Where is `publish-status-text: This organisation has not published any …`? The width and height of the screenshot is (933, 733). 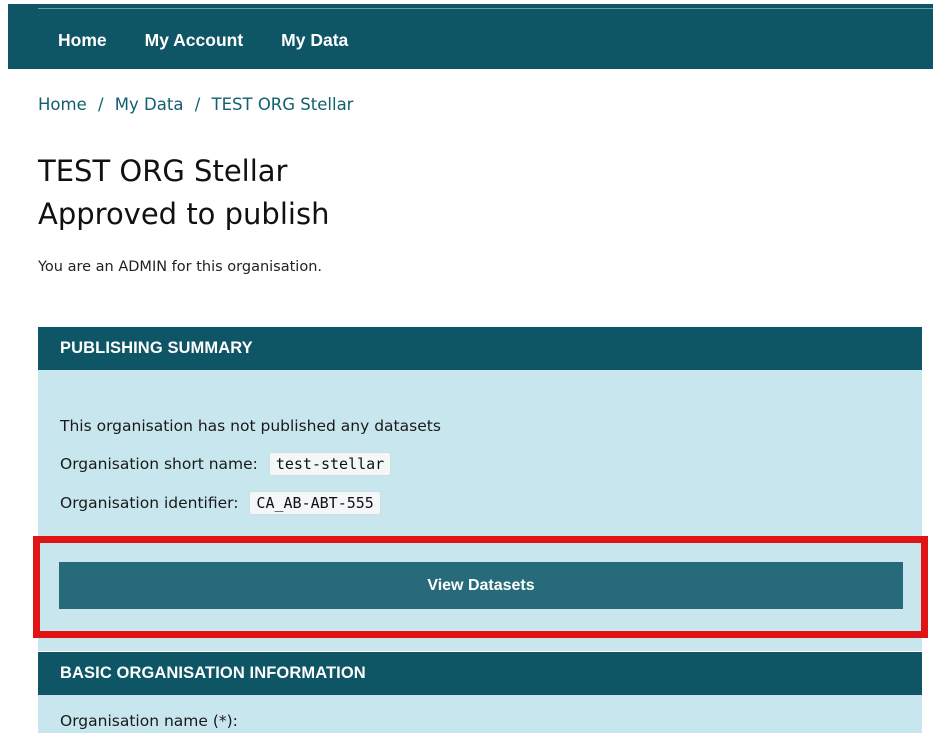 publish-status-text: This organisation has not published any … is located at coordinates (250, 426).